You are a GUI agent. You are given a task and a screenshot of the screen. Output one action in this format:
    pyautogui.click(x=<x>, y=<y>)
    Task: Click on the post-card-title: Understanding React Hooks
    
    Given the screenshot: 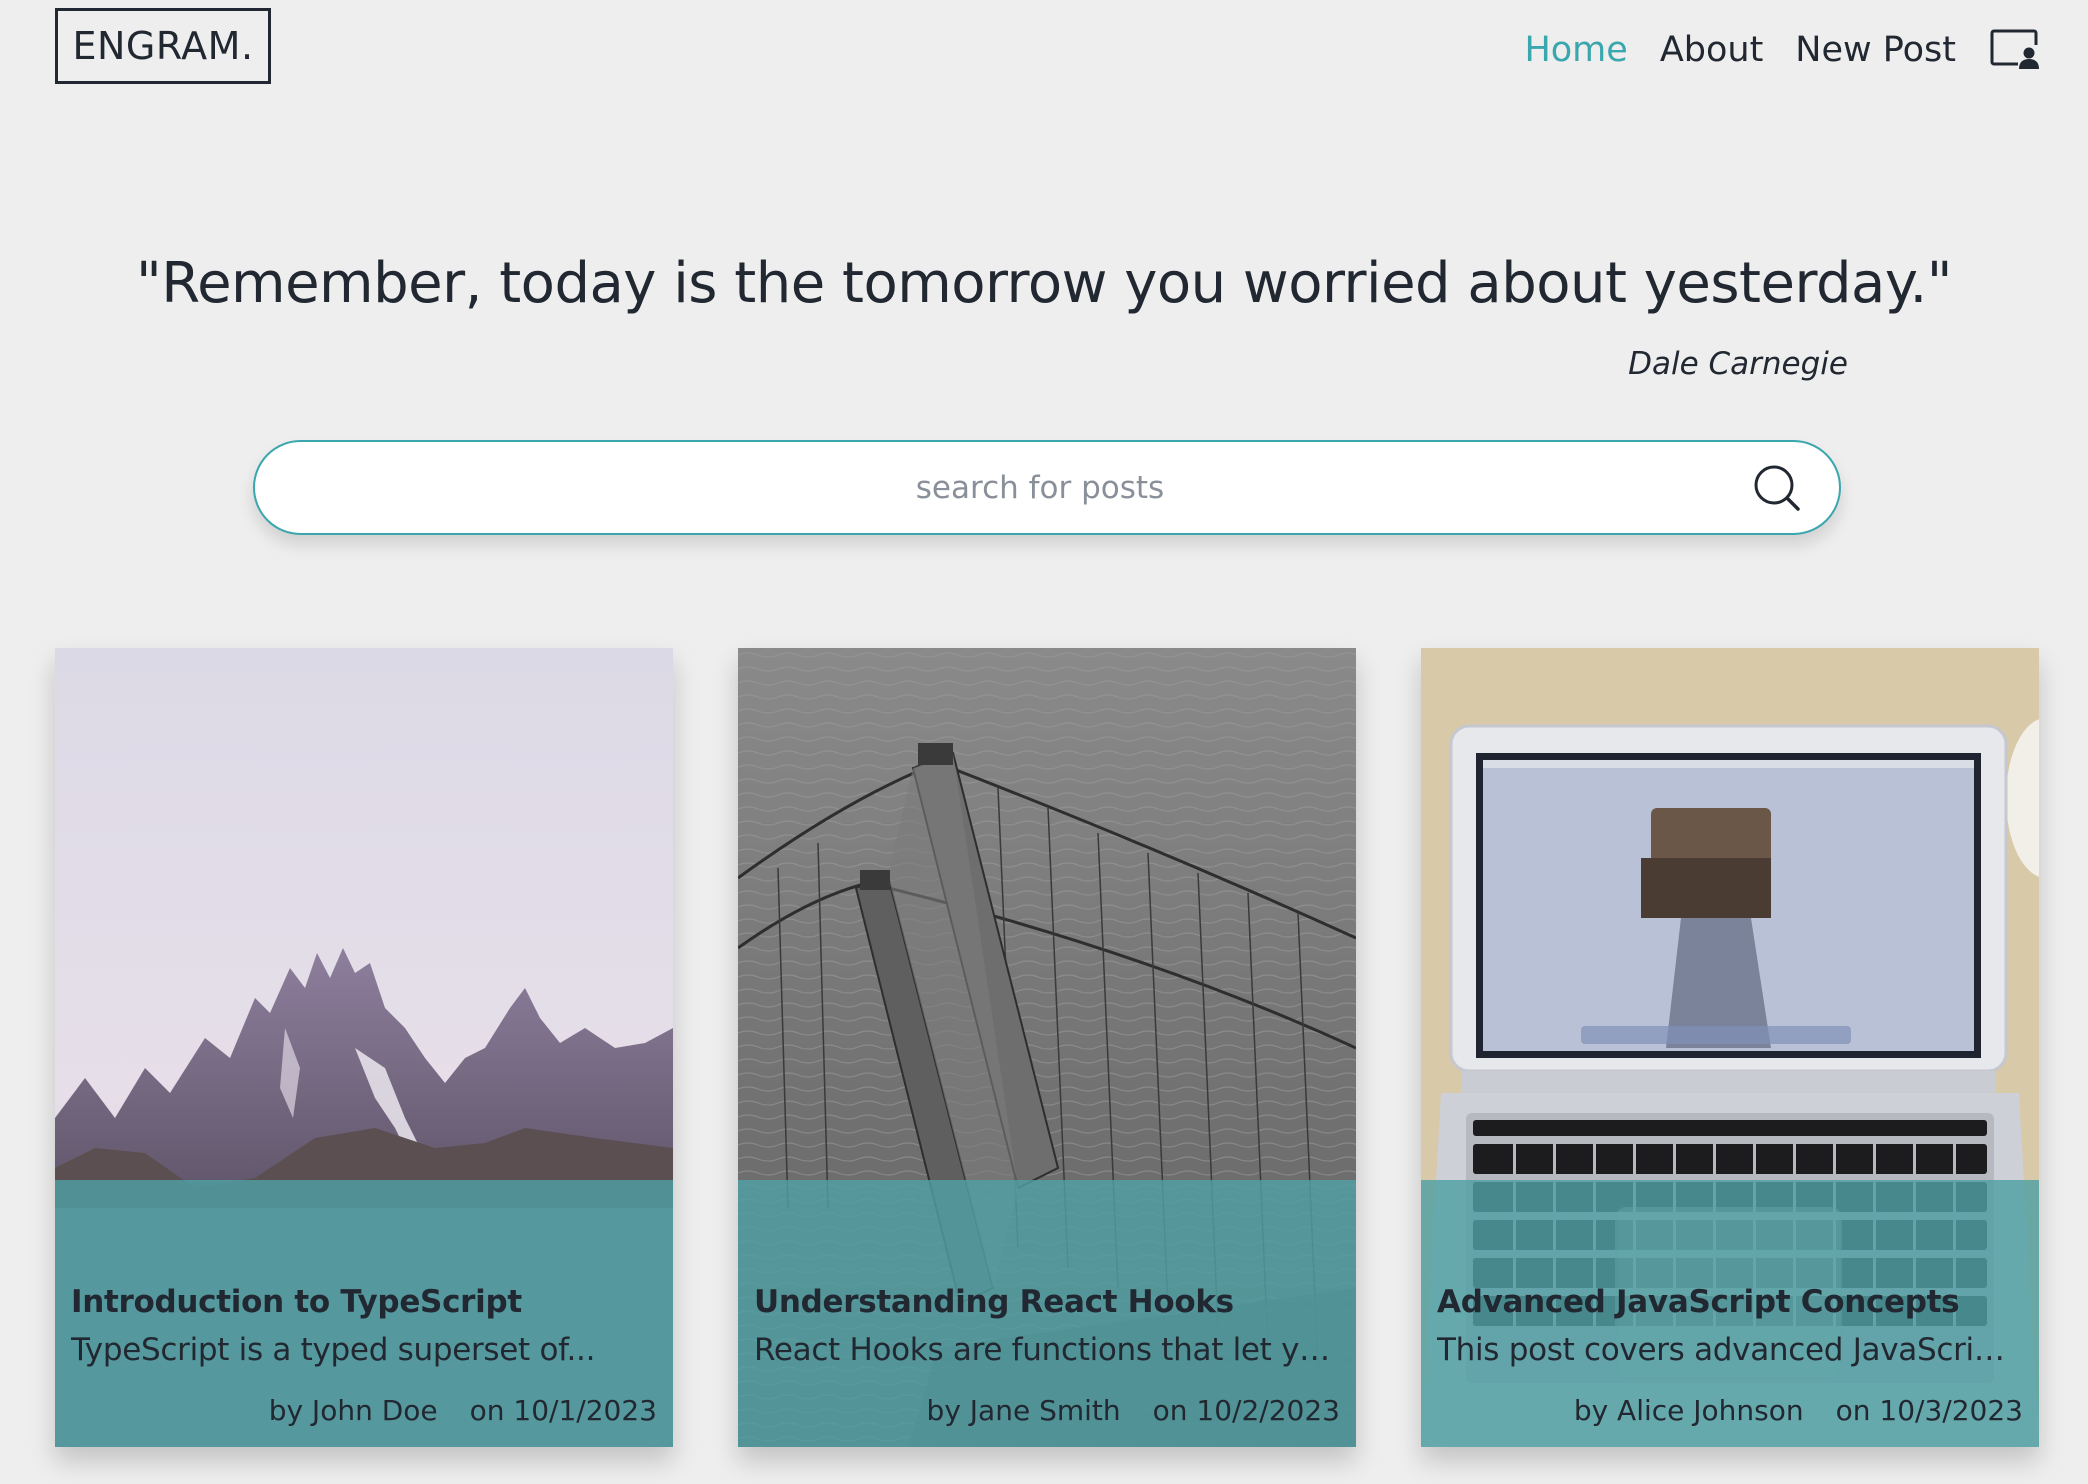 What is the action you would take?
    pyautogui.click(x=994, y=1302)
    